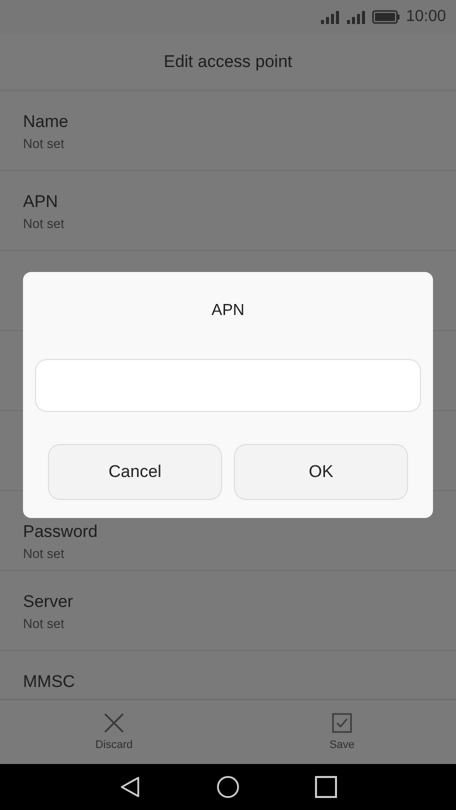  Describe the element at coordinates (228, 787) in the screenshot. I see `home-icon` at that location.